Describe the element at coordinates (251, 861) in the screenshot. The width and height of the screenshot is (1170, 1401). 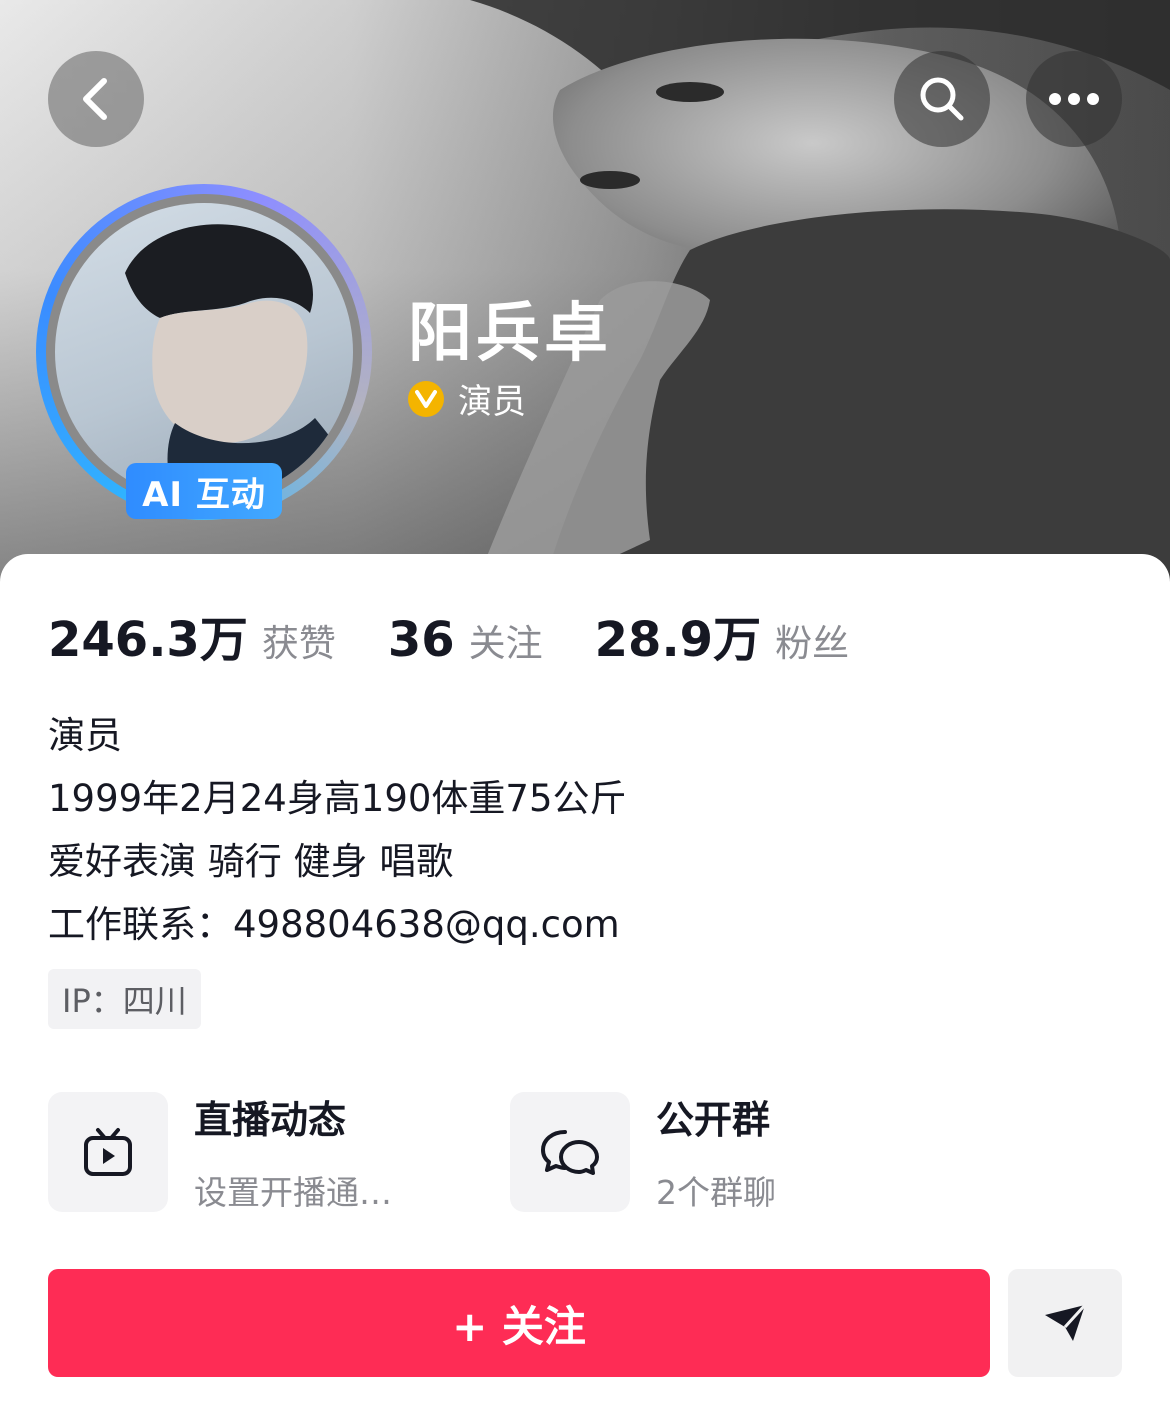
I see `bio-line: 爱好表演 骑行 健身 唱歌` at that location.